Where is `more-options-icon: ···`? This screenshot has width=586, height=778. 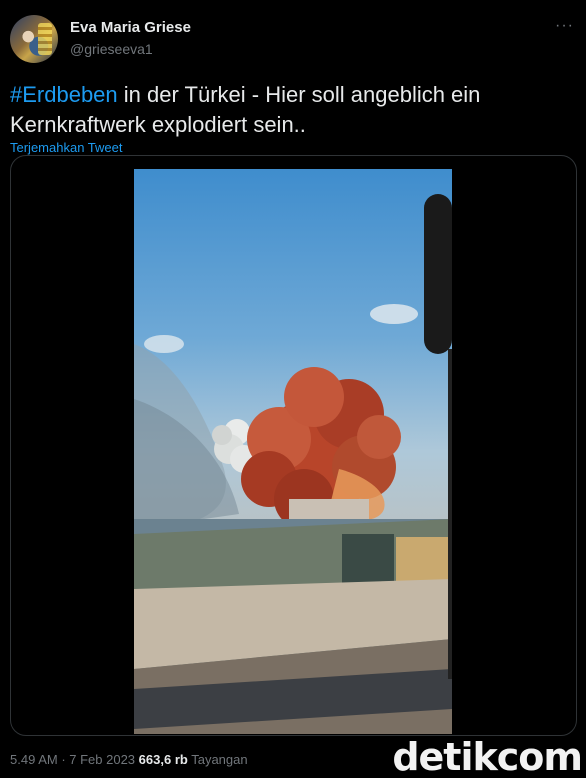 more-options-icon: ··· is located at coordinates (564, 26).